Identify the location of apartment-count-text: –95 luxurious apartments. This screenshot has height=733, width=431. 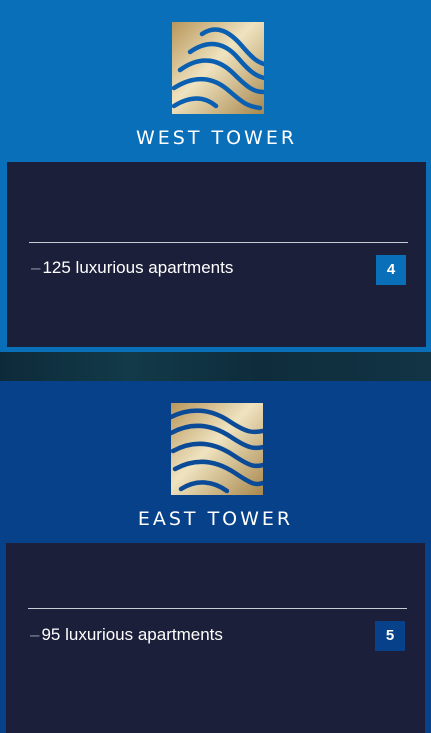
(126, 635).